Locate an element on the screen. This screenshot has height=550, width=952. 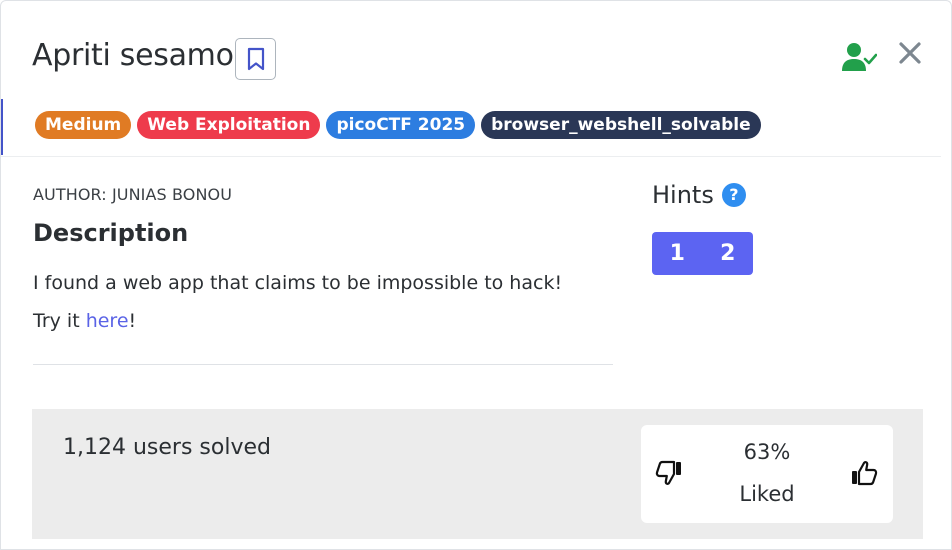
challenge-title: Apriti sesamo is located at coordinates (133, 55).